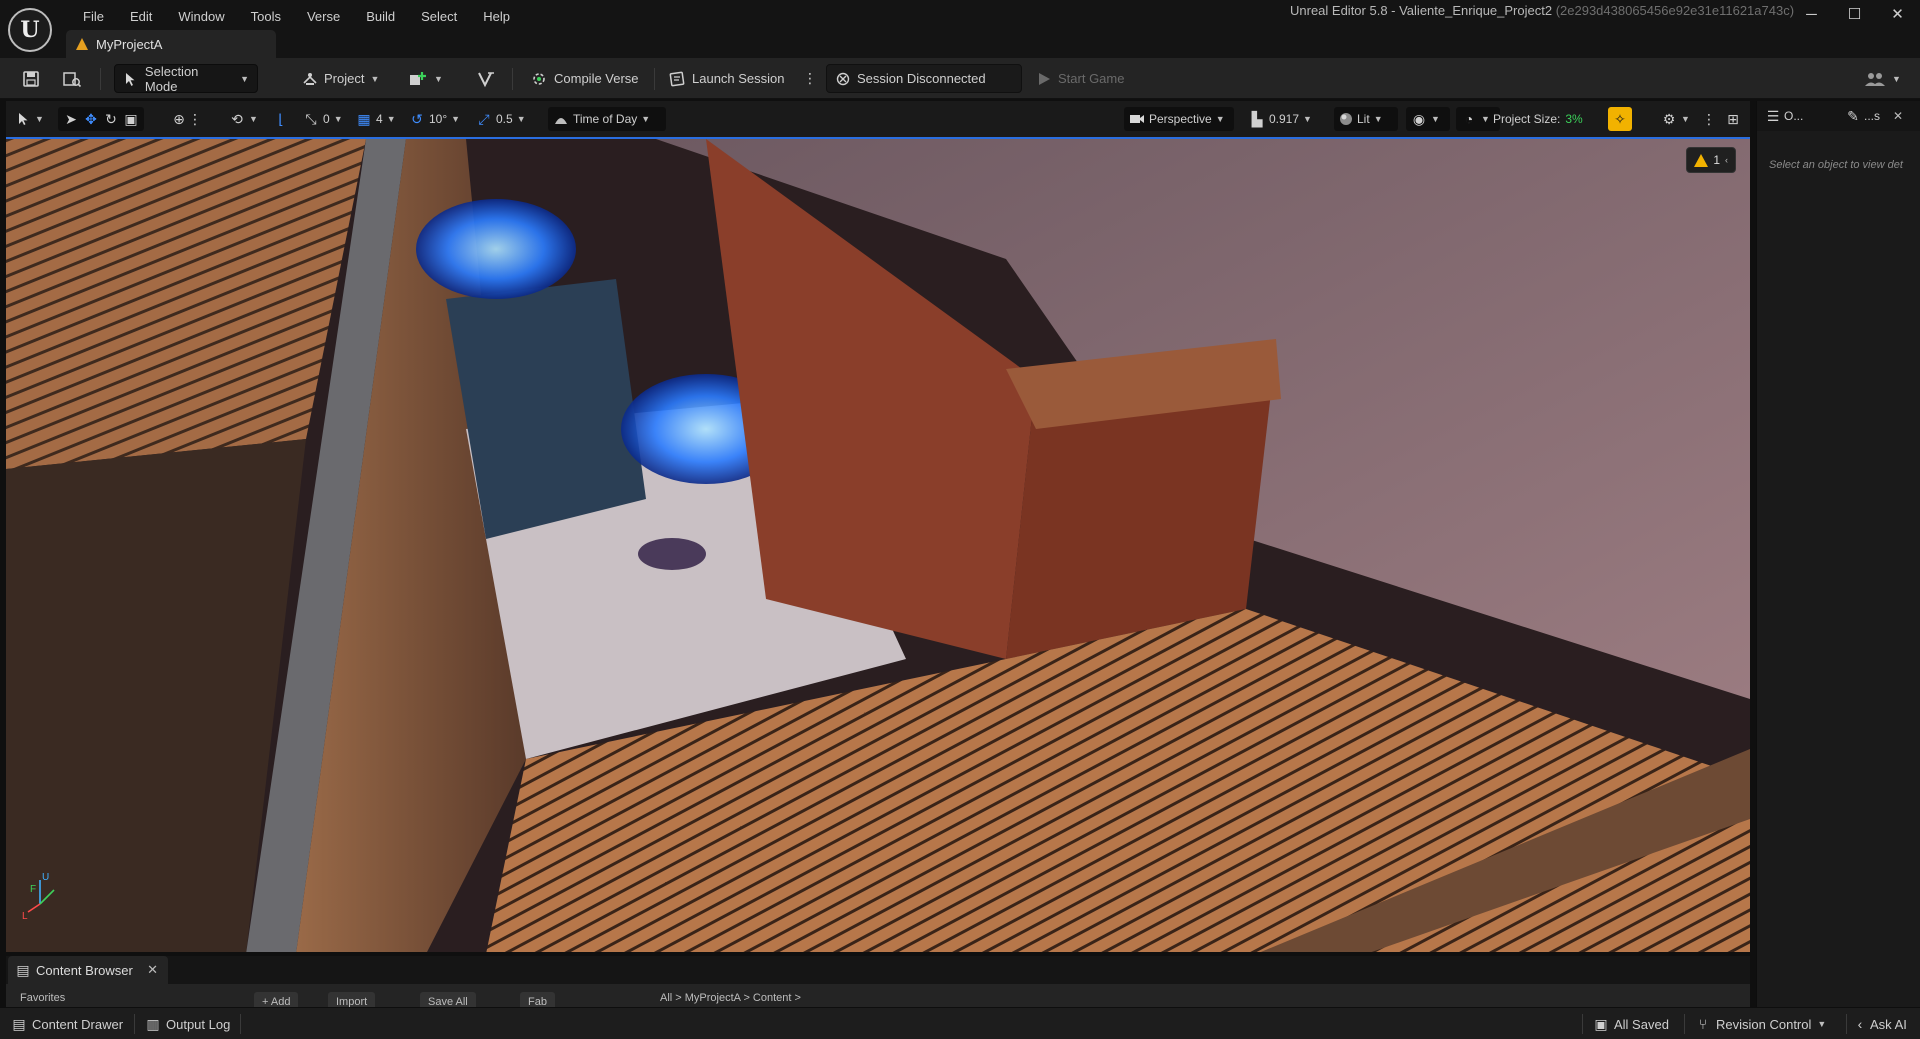  What do you see at coordinates (111, 119) in the screenshot?
I see `rotate-tool-icon: ↻` at bounding box center [111, 119].